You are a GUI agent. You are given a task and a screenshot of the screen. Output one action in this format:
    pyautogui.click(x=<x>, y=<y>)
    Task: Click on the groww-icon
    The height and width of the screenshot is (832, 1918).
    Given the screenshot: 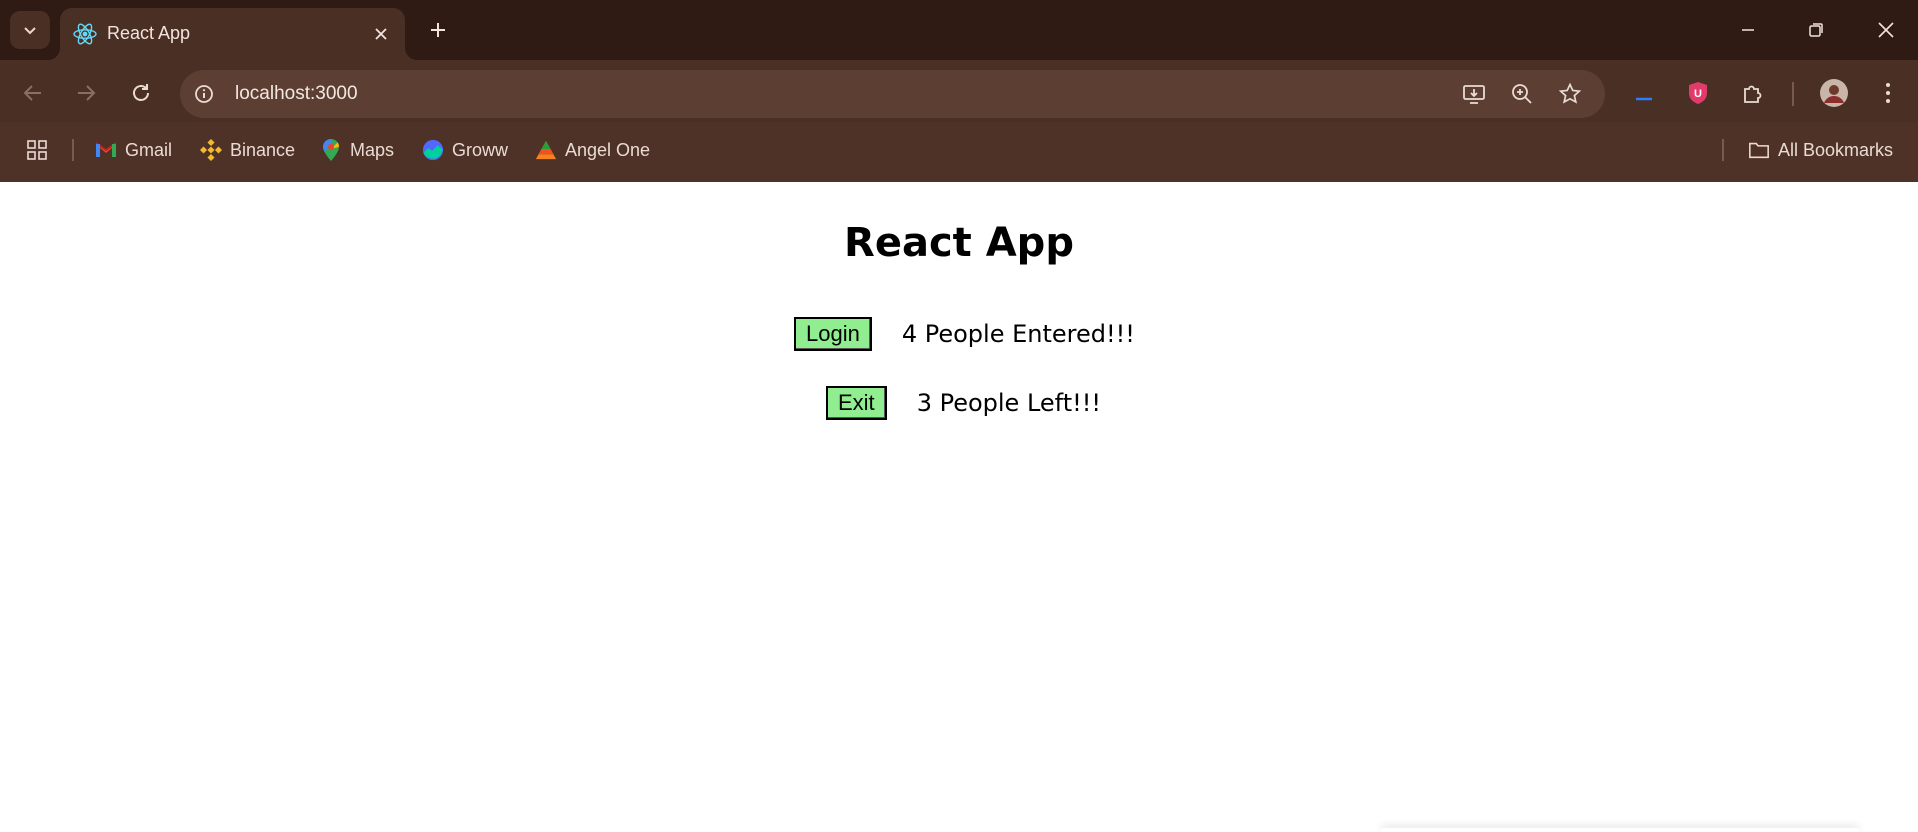 What is the action you would take?
    pyautogui.click(x=433, y=150)
    